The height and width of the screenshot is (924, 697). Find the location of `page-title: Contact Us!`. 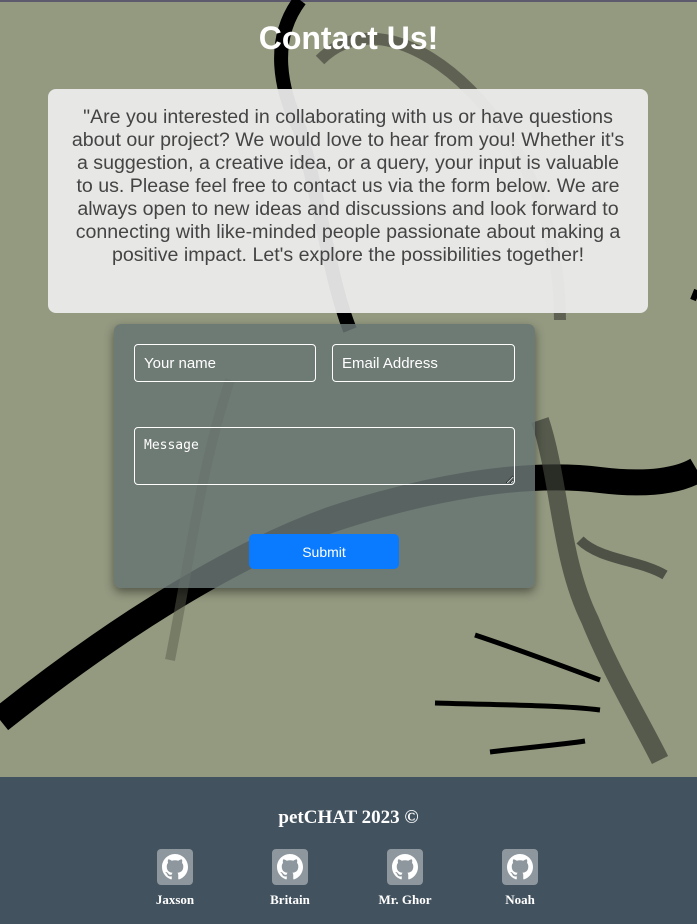

page-title: Contact Us! is located at coordinates (348, 38).